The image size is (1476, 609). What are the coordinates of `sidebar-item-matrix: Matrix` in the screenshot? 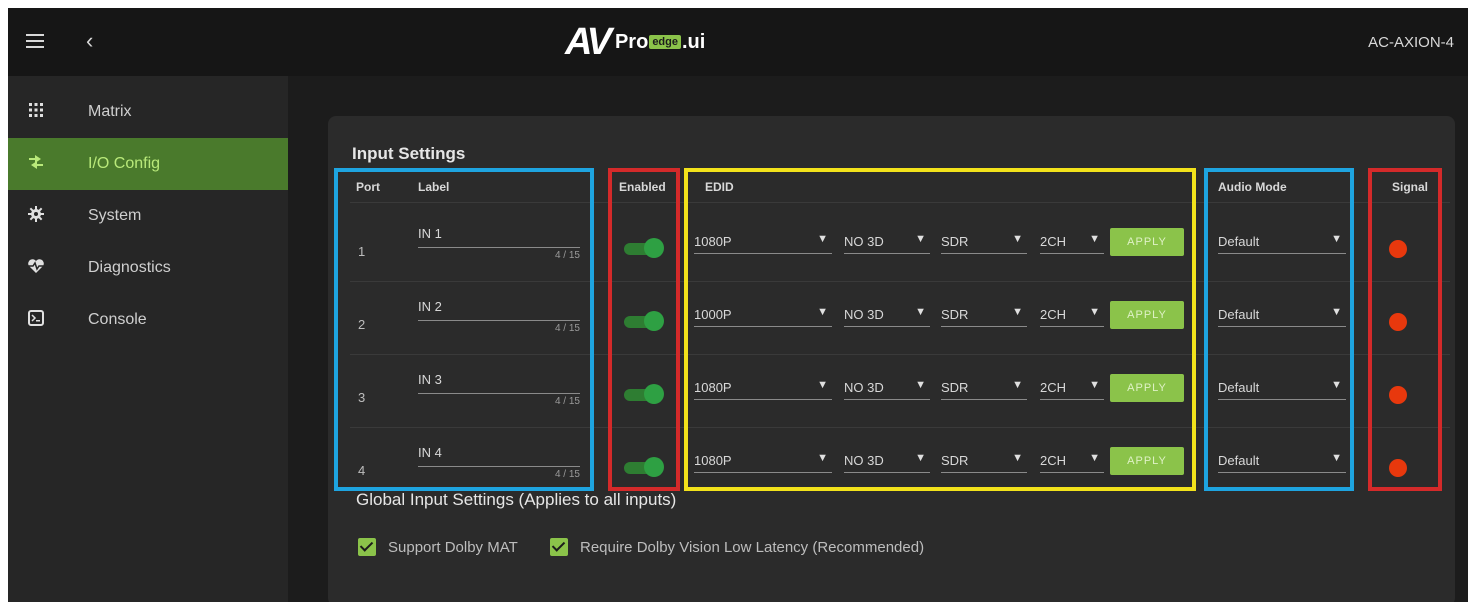 It's located at (148, 112).